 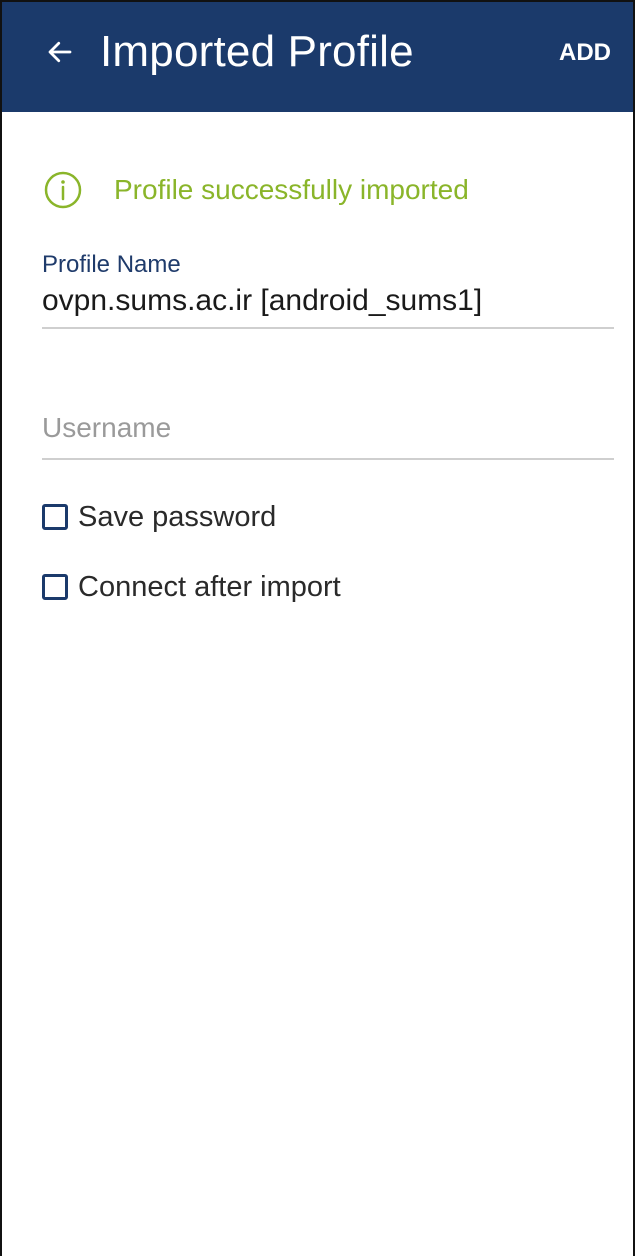 I want to click on import-status: Profile successfully imported, so click(x=256, y=190).